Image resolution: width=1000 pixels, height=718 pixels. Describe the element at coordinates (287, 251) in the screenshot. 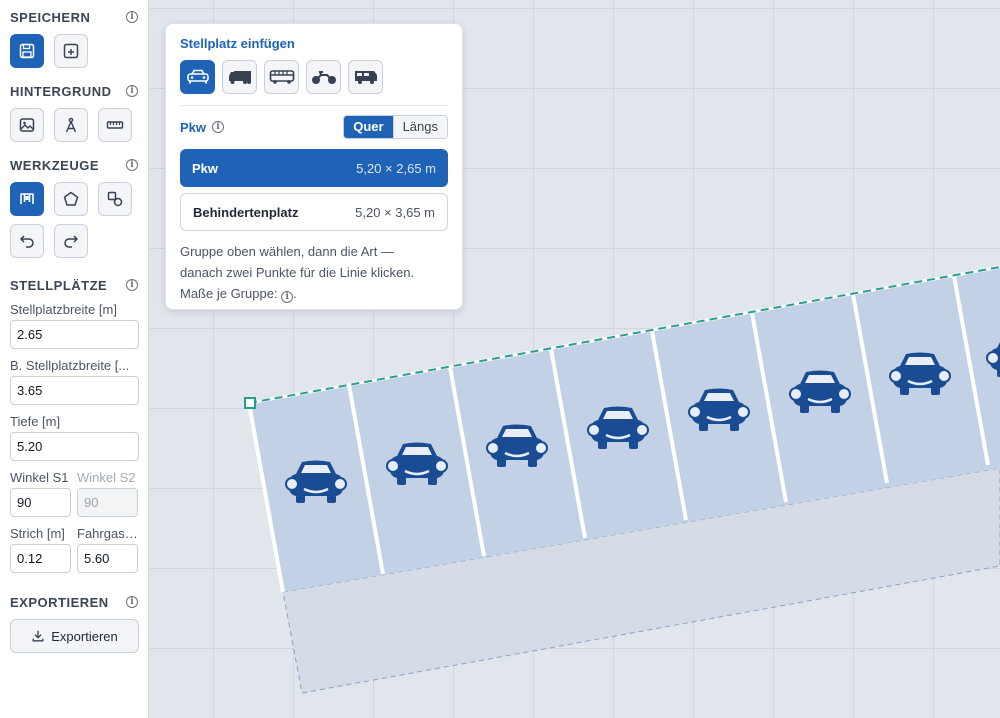

I see `help-line: Gruppe oben wählen, dann die Art —` at that location.